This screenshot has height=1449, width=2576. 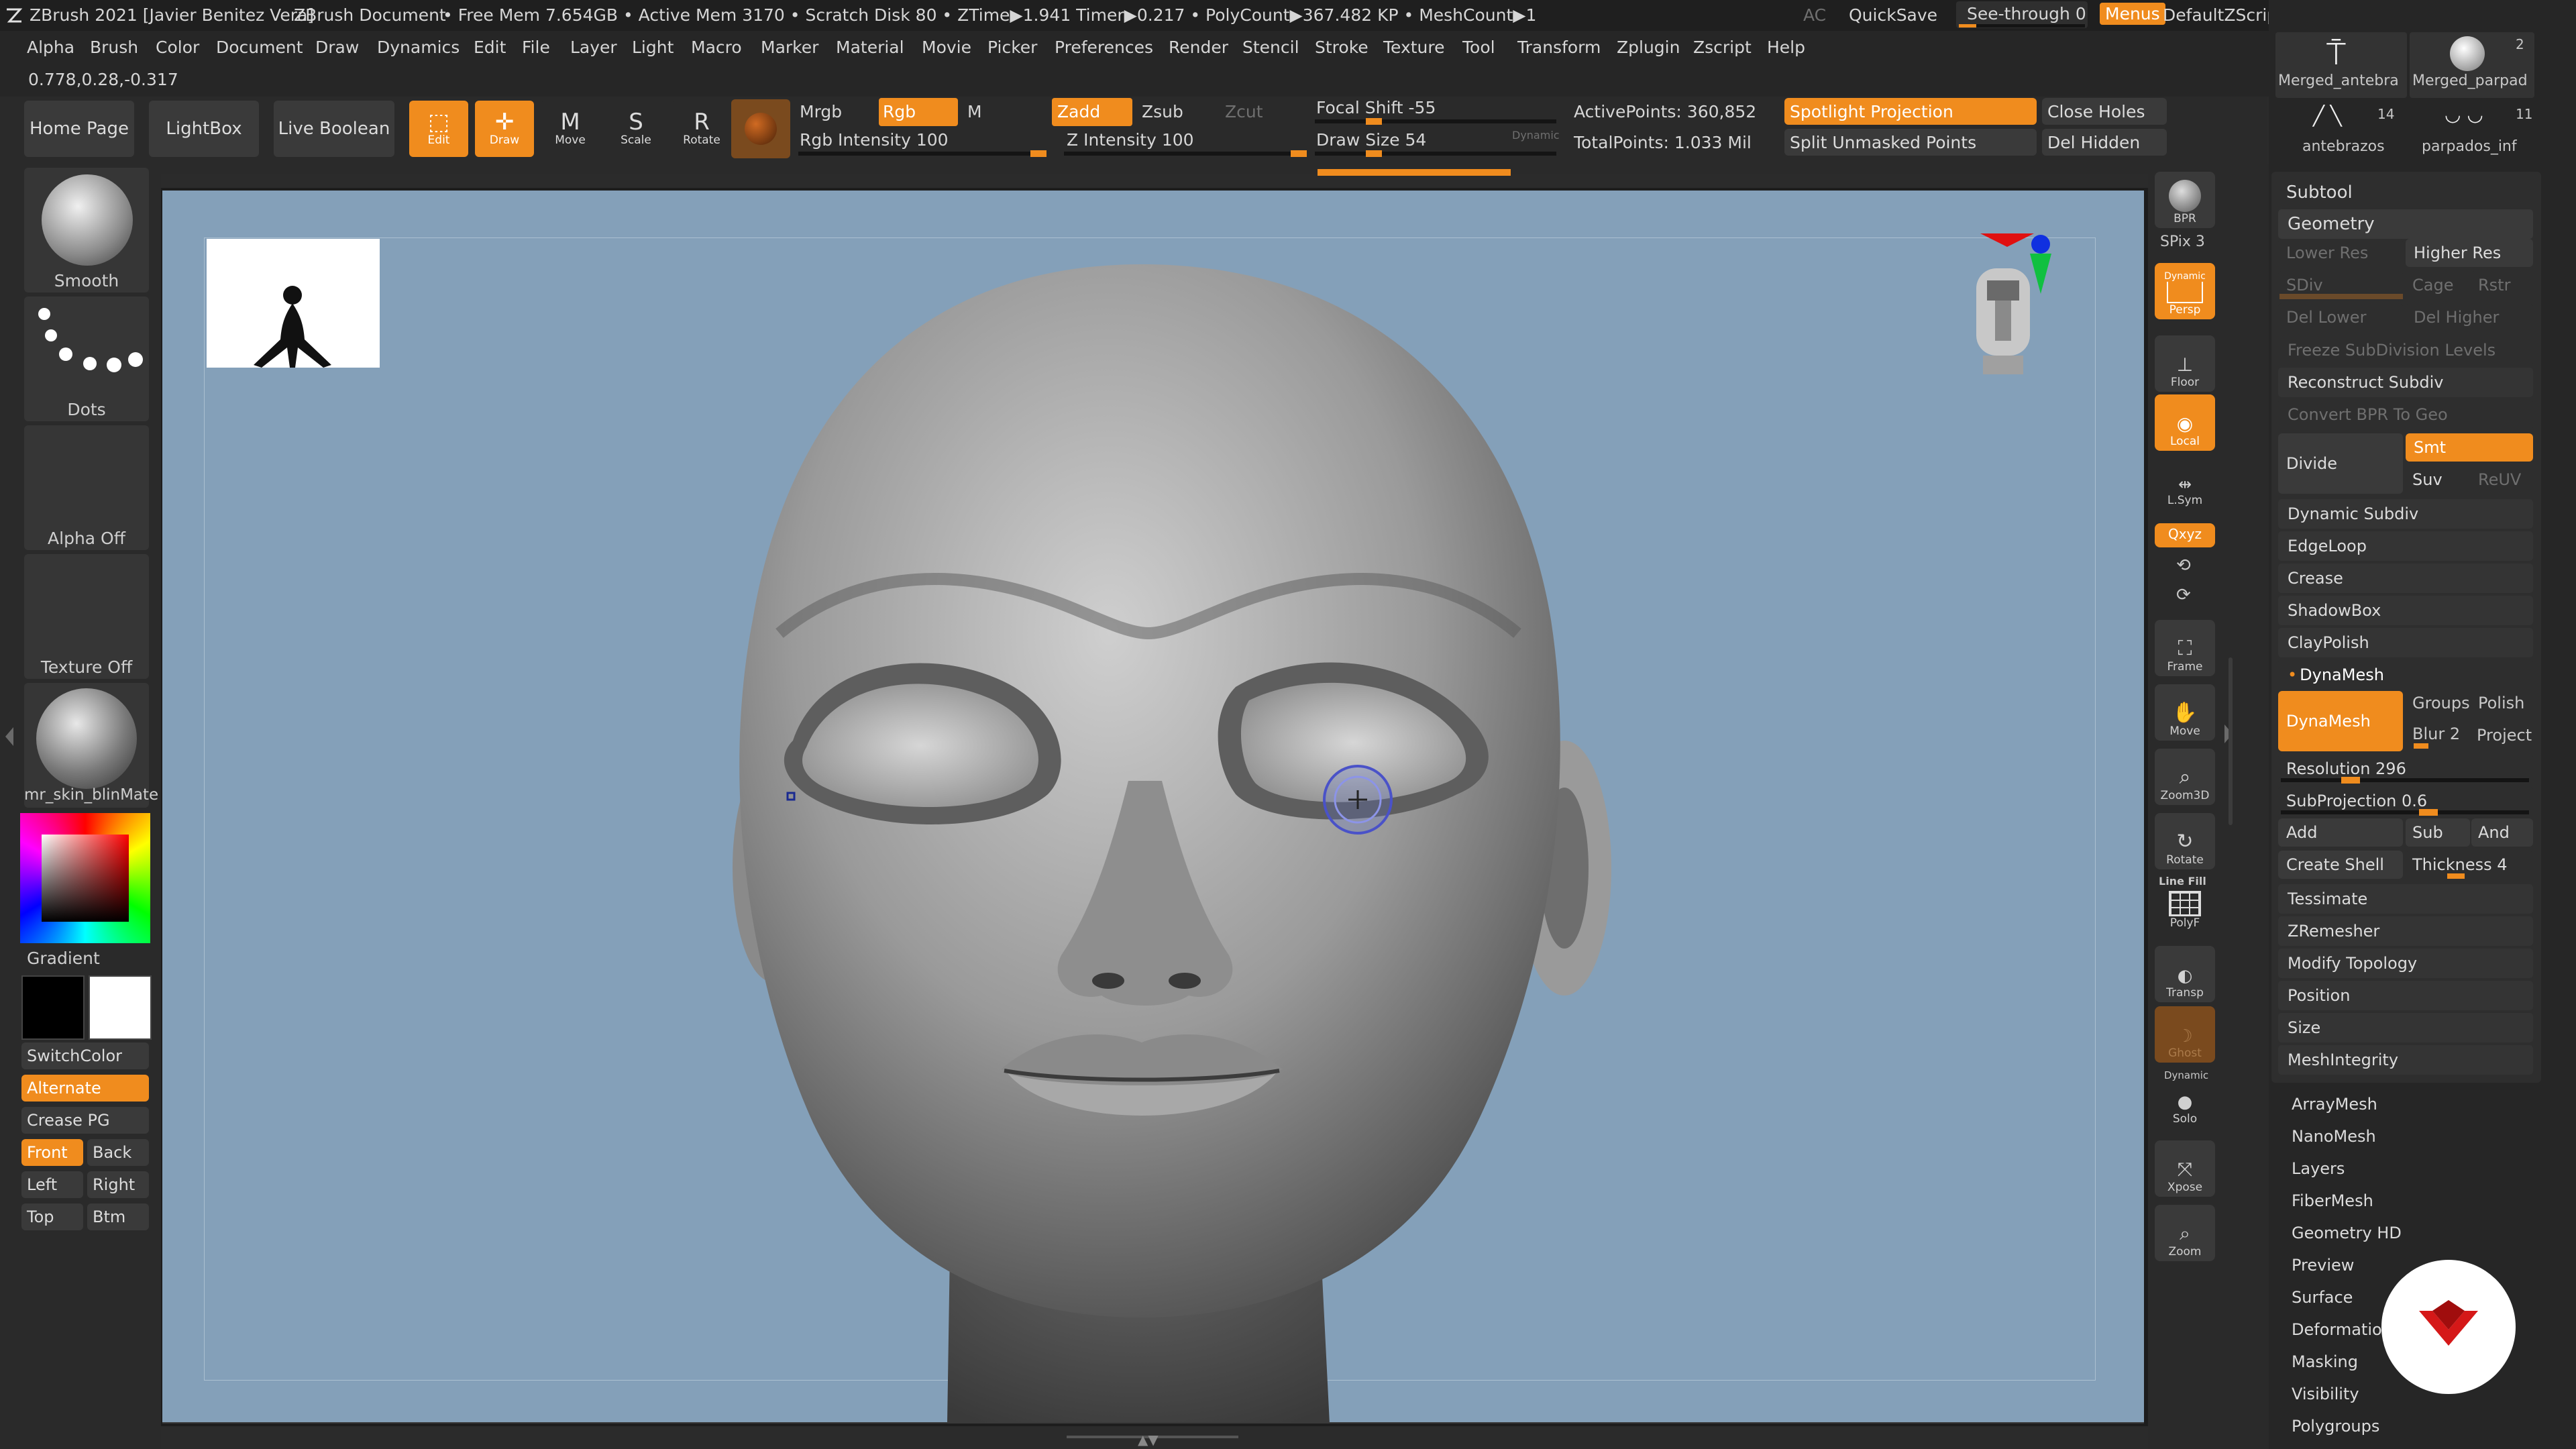 I want to click on live-boolean-button: Live Boolean, so click(x=334, y=129).